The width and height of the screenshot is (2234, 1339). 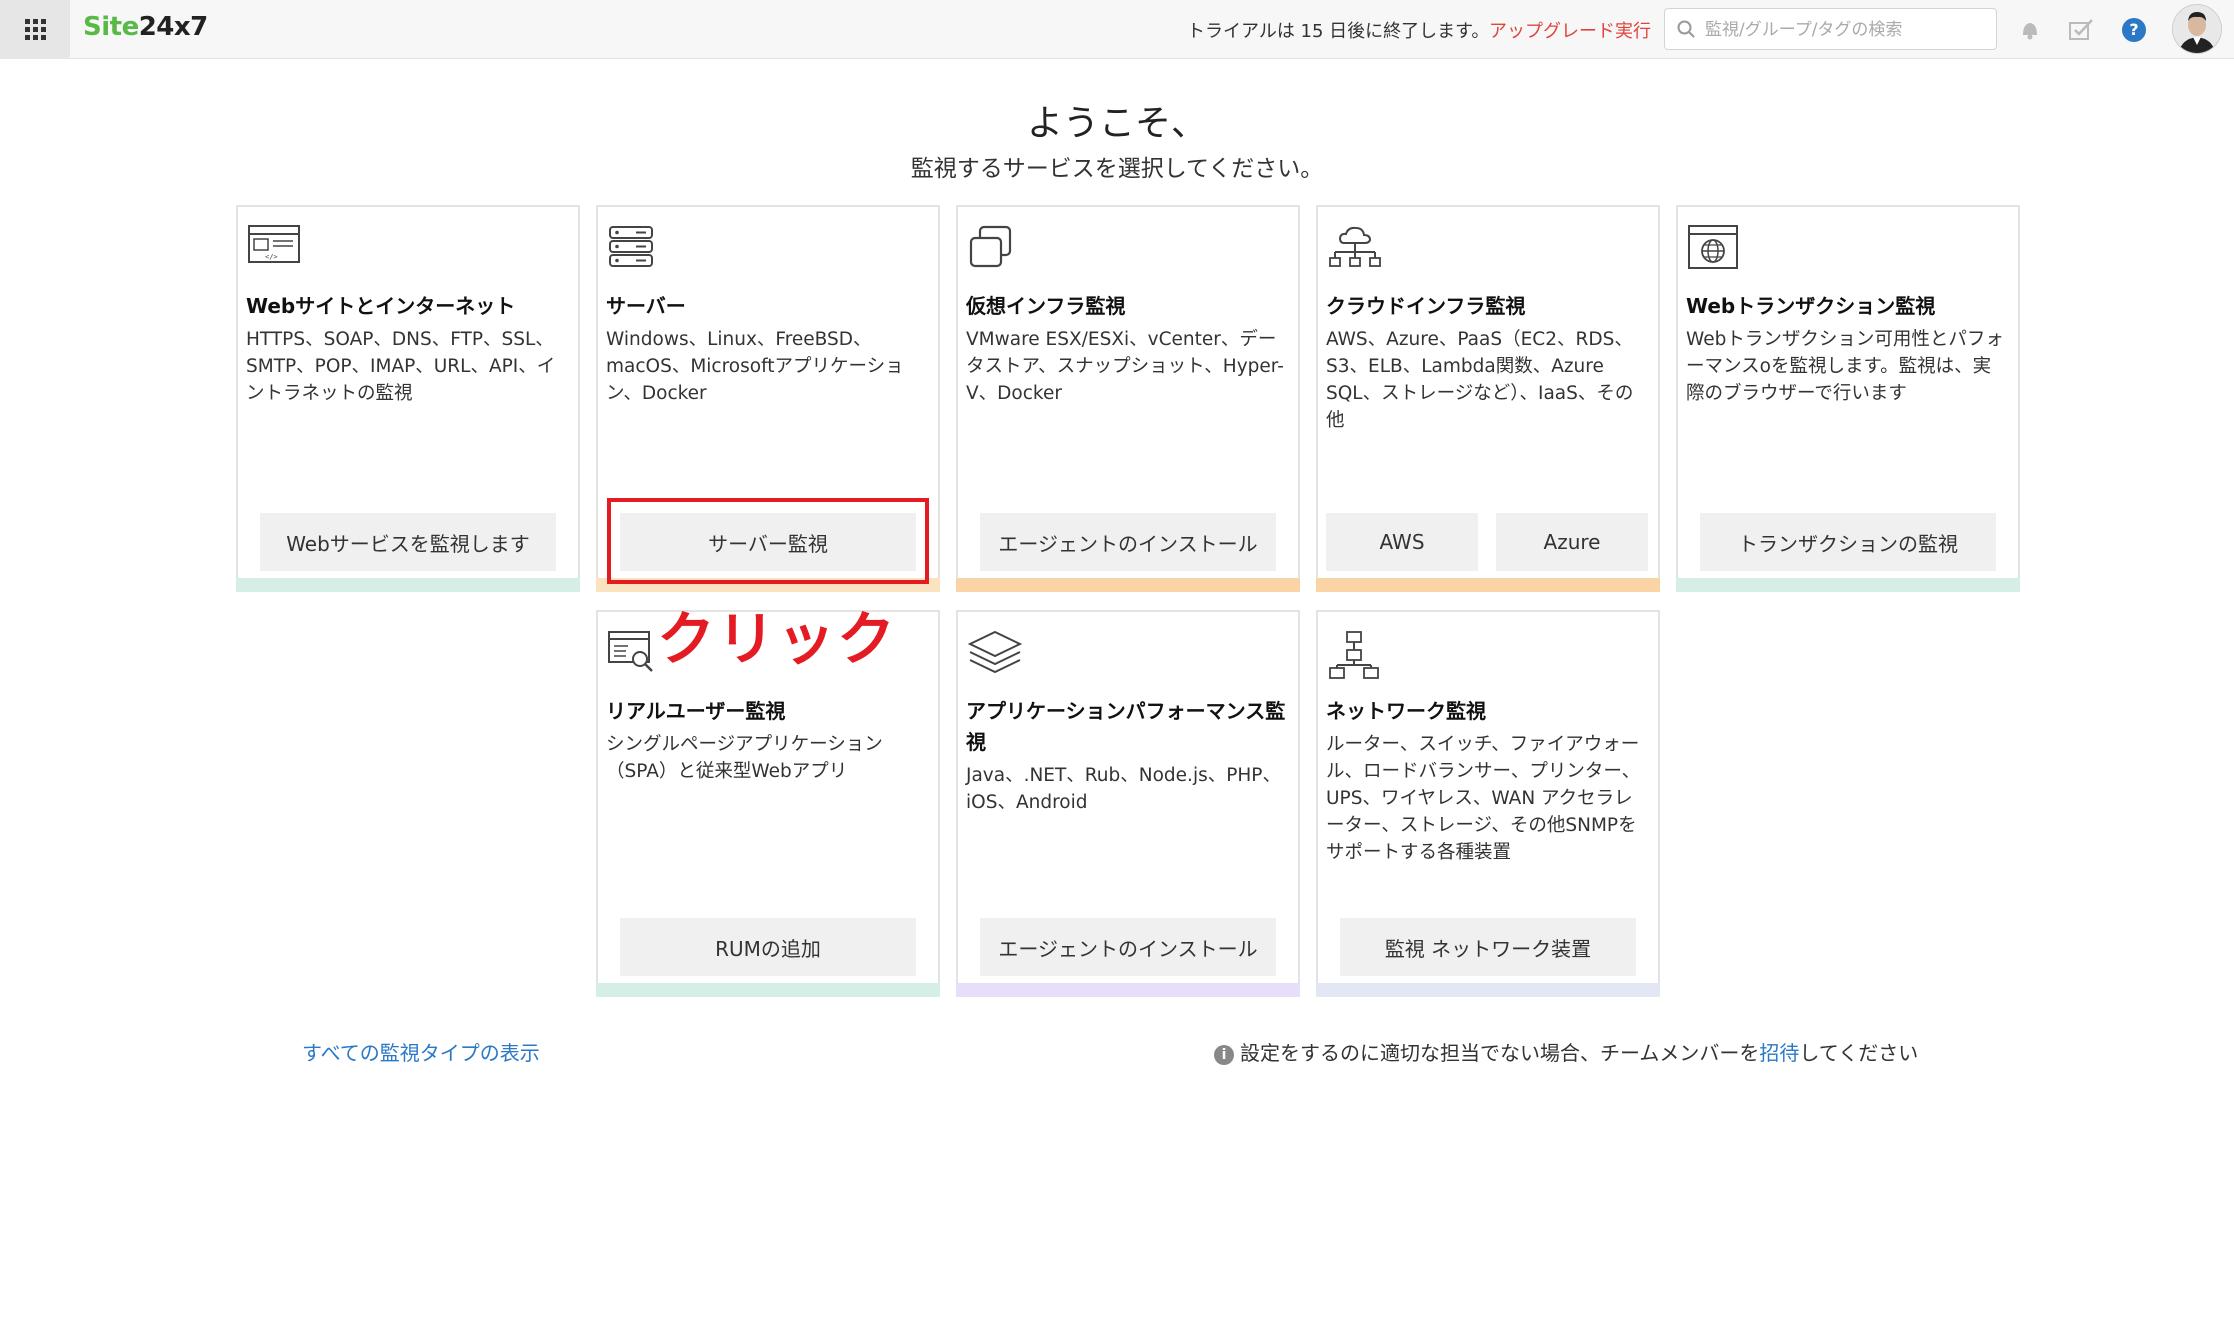 What do you see at coordinates (1224, 1055) in the screenshot?
I see `info-icon: i` at bounding box center [1224, 1055].